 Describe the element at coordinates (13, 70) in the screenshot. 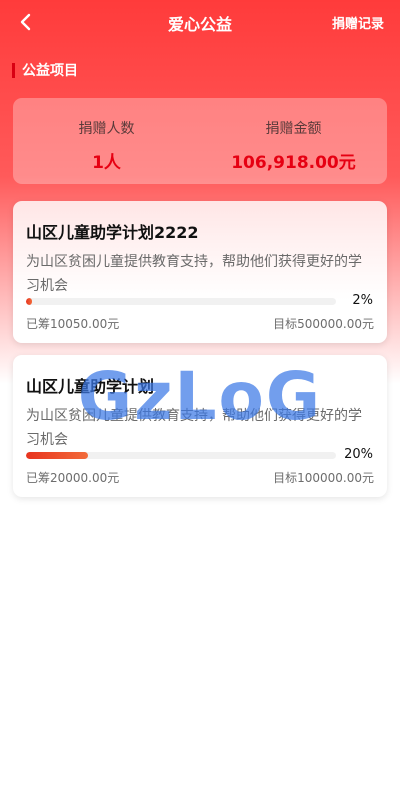

I see `section-title-marker` at that location.